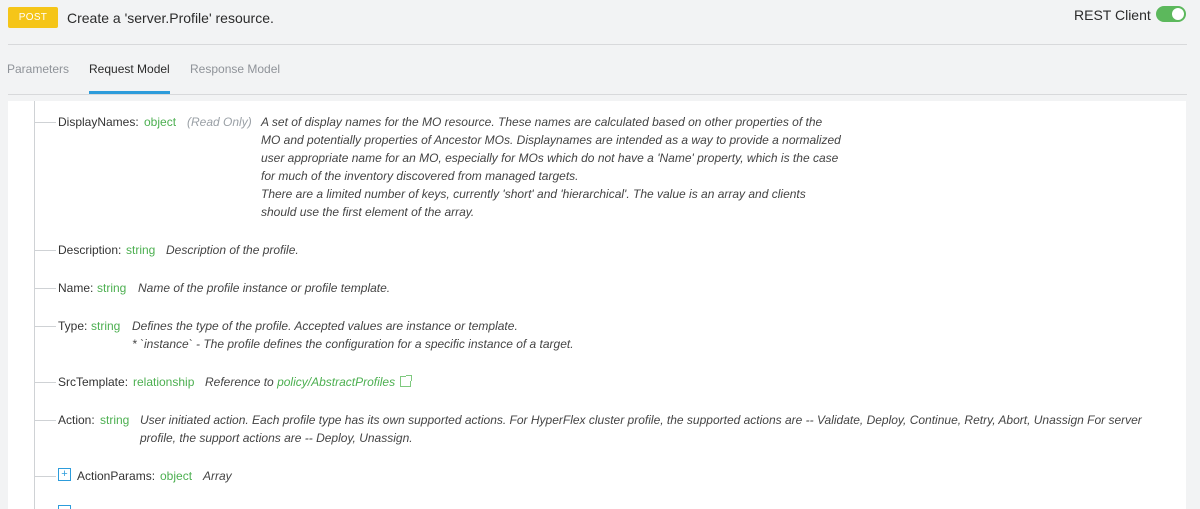 The width and height of the screenshot is (1200, 509). I want to click on read-only-label: (Read Only), so click(219, 122).